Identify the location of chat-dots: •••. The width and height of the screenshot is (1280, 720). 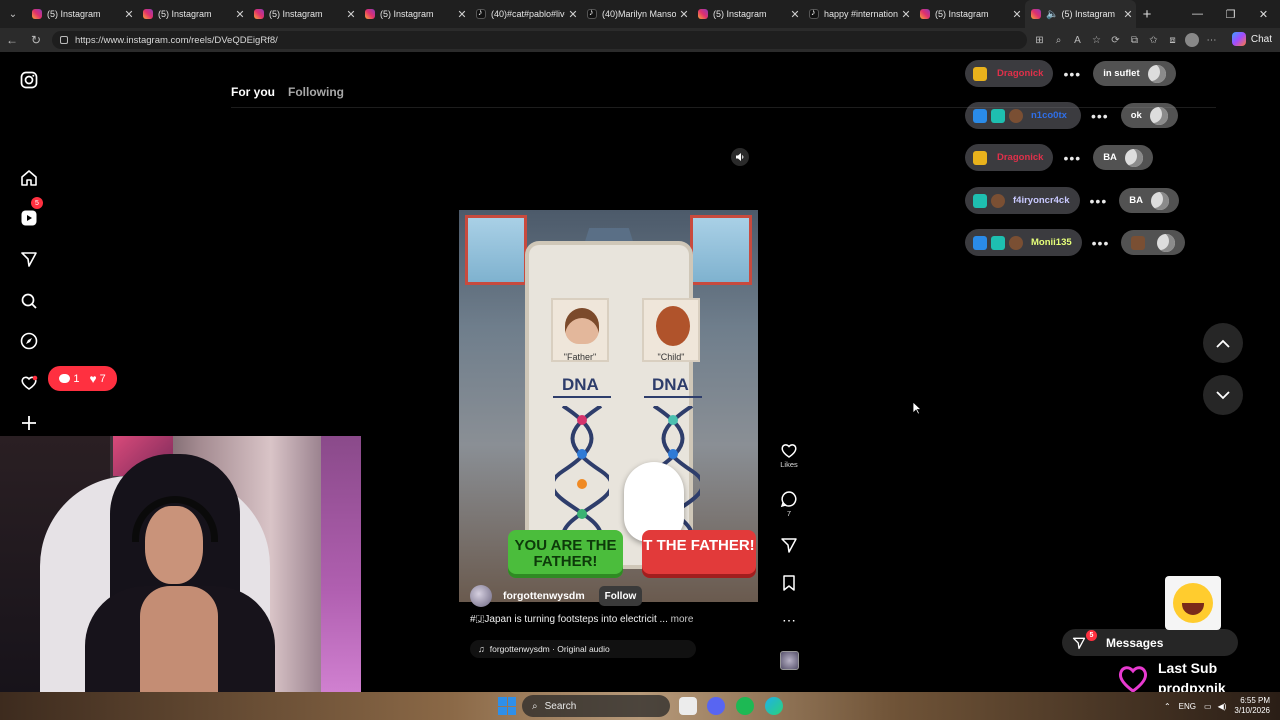
(1072, 73).